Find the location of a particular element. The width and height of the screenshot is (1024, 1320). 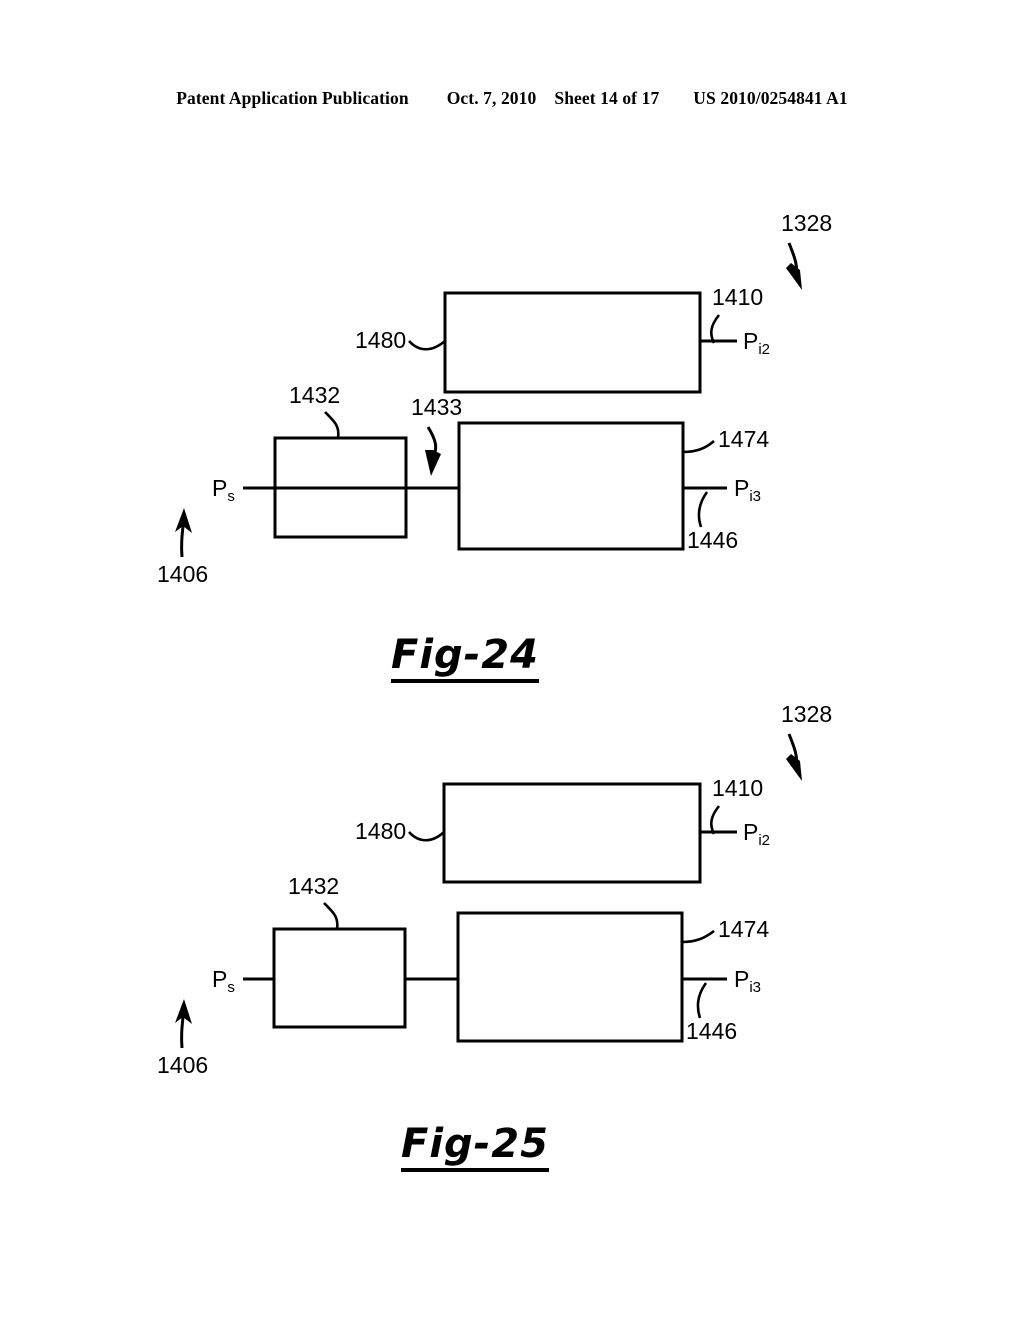

fig24-callout-1328: 1328 is located at coordinates (806, 223).